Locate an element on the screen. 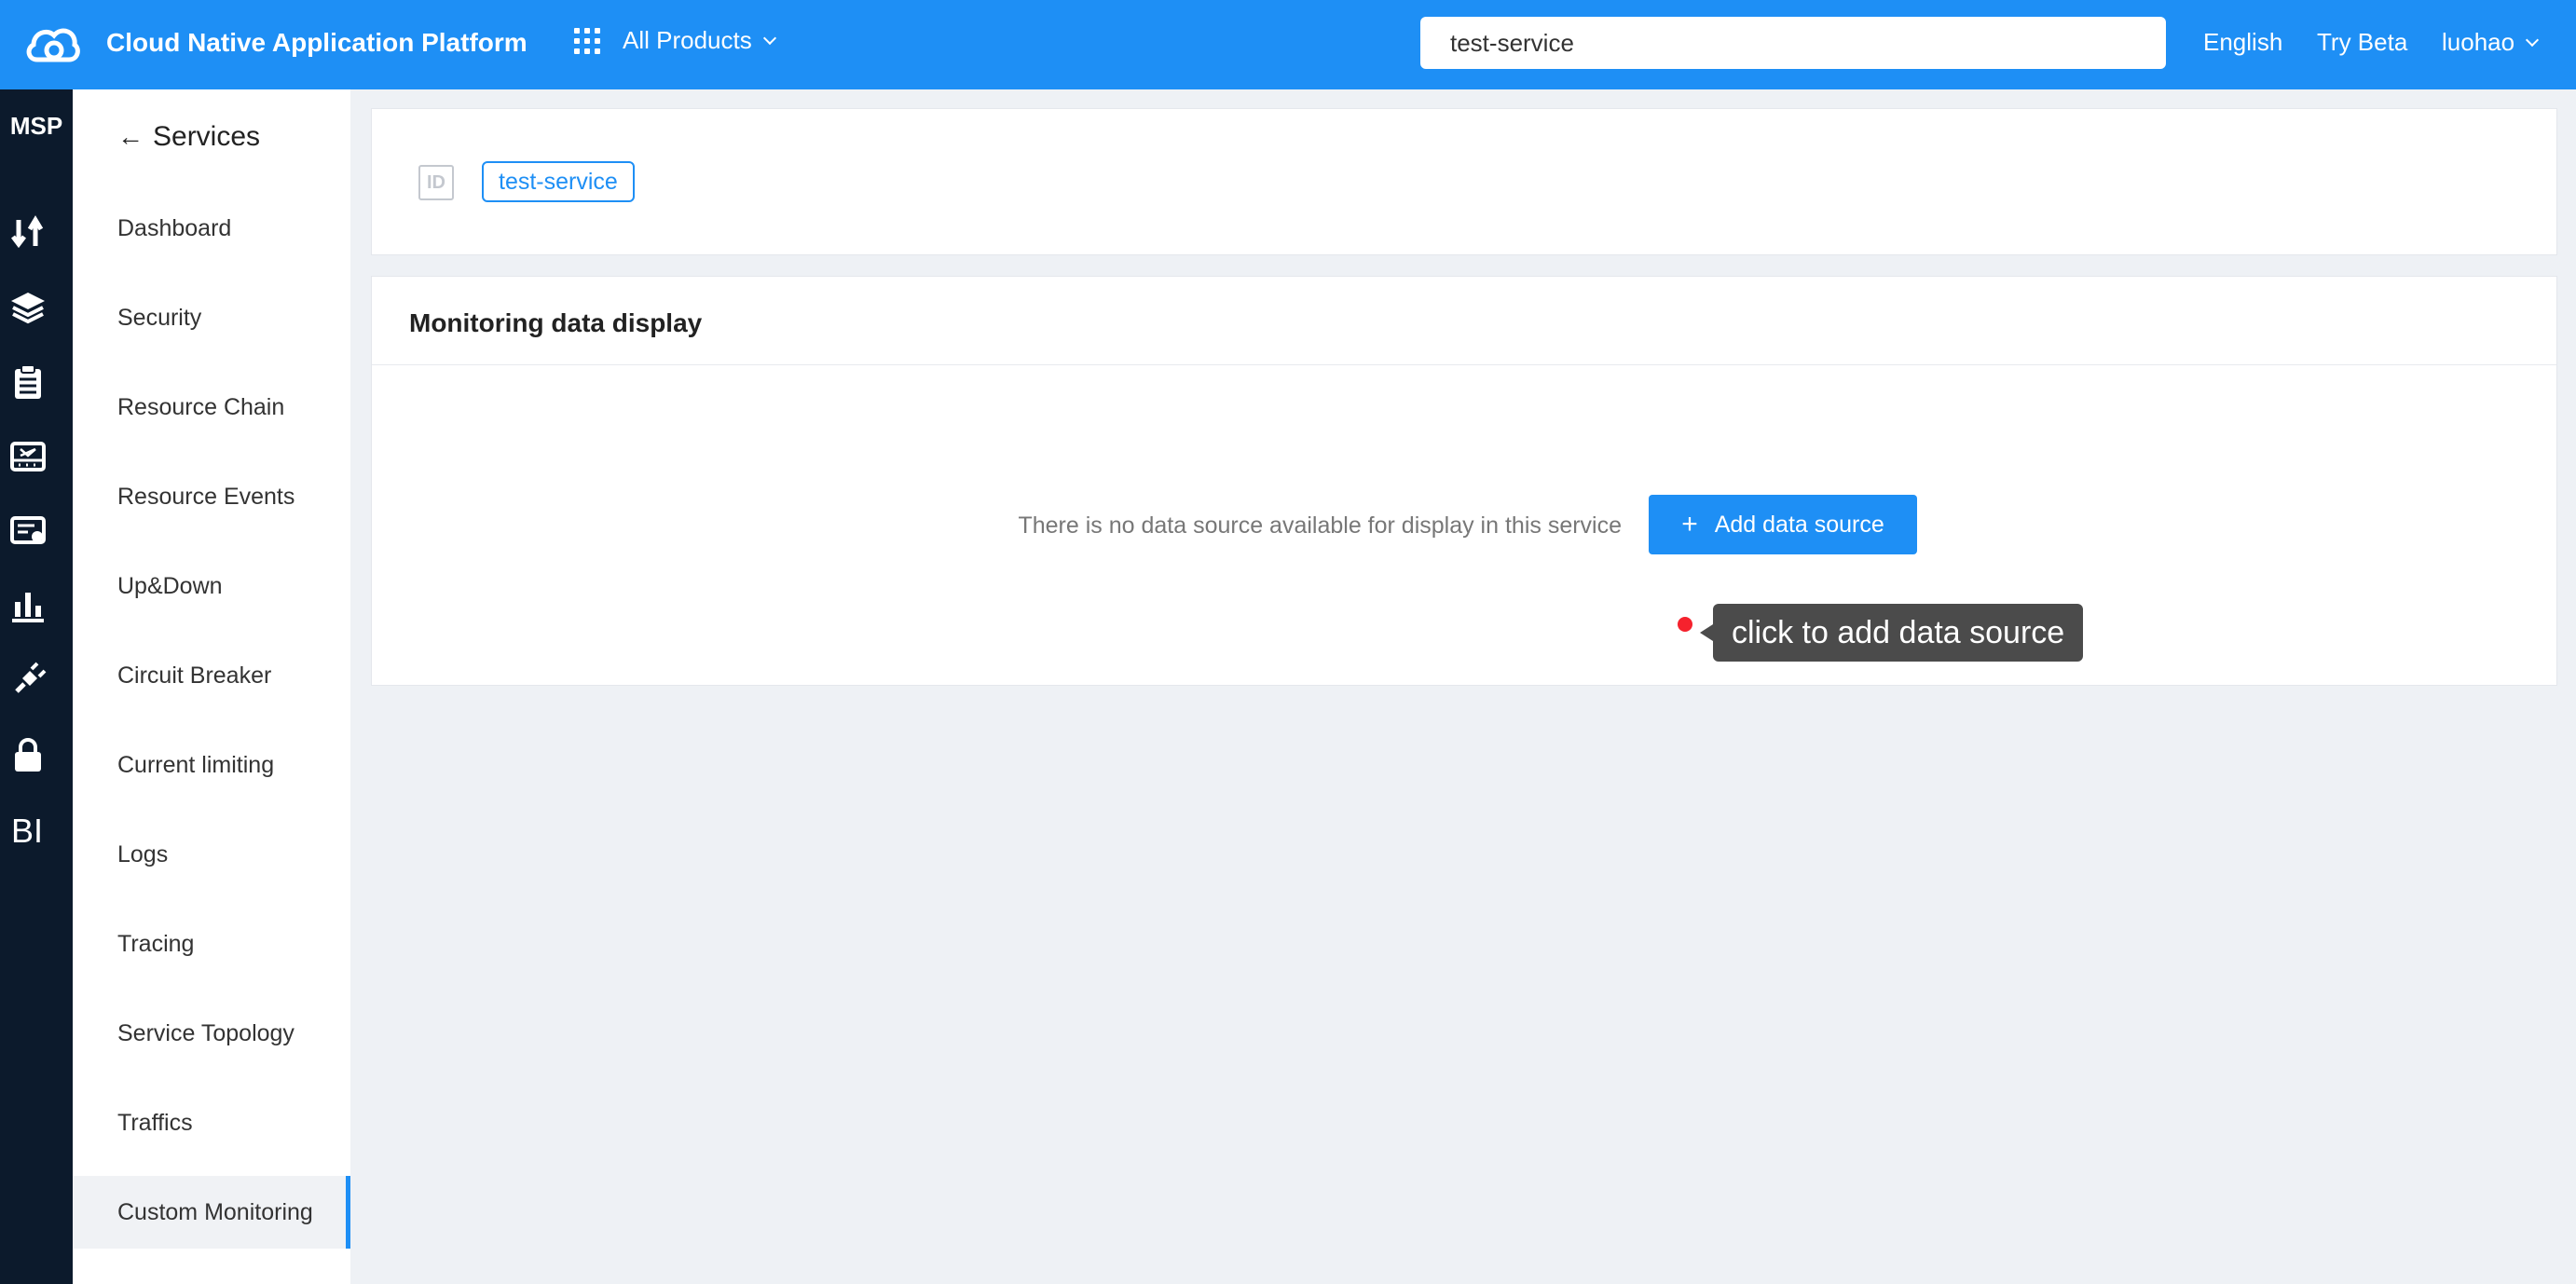  certificate-icon is located at coordinates (27, 531).